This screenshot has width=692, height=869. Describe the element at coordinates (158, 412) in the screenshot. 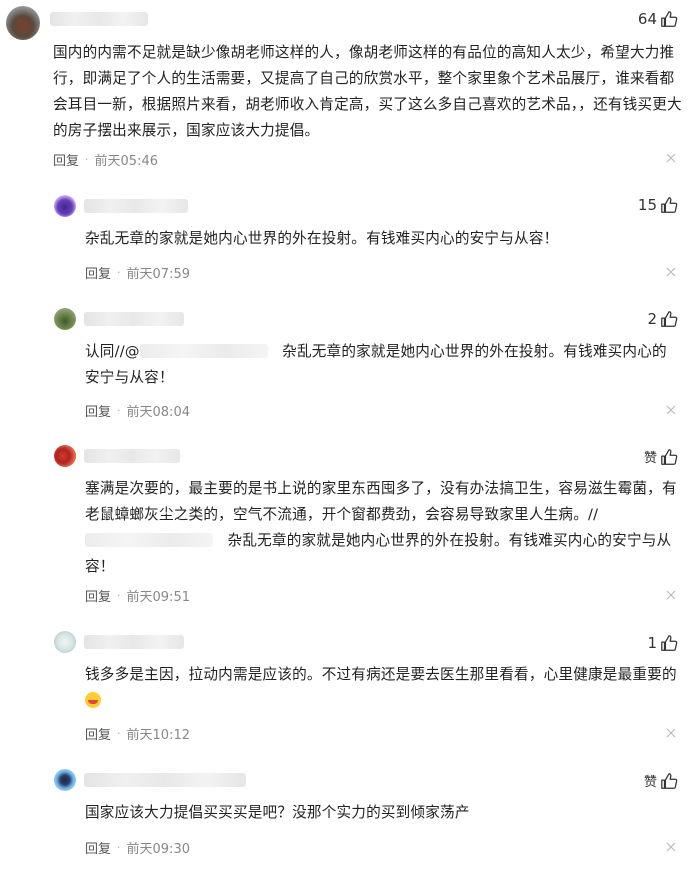

I see `timestamp: 前天08:04` at that location.